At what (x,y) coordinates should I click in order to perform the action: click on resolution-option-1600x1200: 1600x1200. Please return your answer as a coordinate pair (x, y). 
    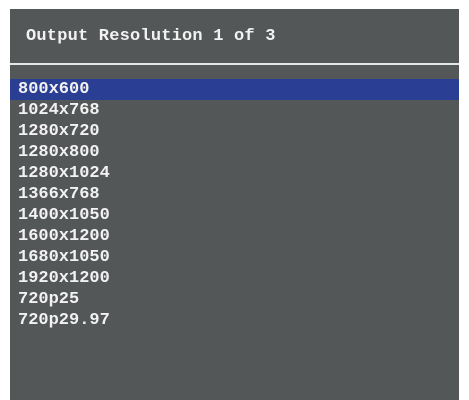
    Looking at the image, I should click on (234, 236).